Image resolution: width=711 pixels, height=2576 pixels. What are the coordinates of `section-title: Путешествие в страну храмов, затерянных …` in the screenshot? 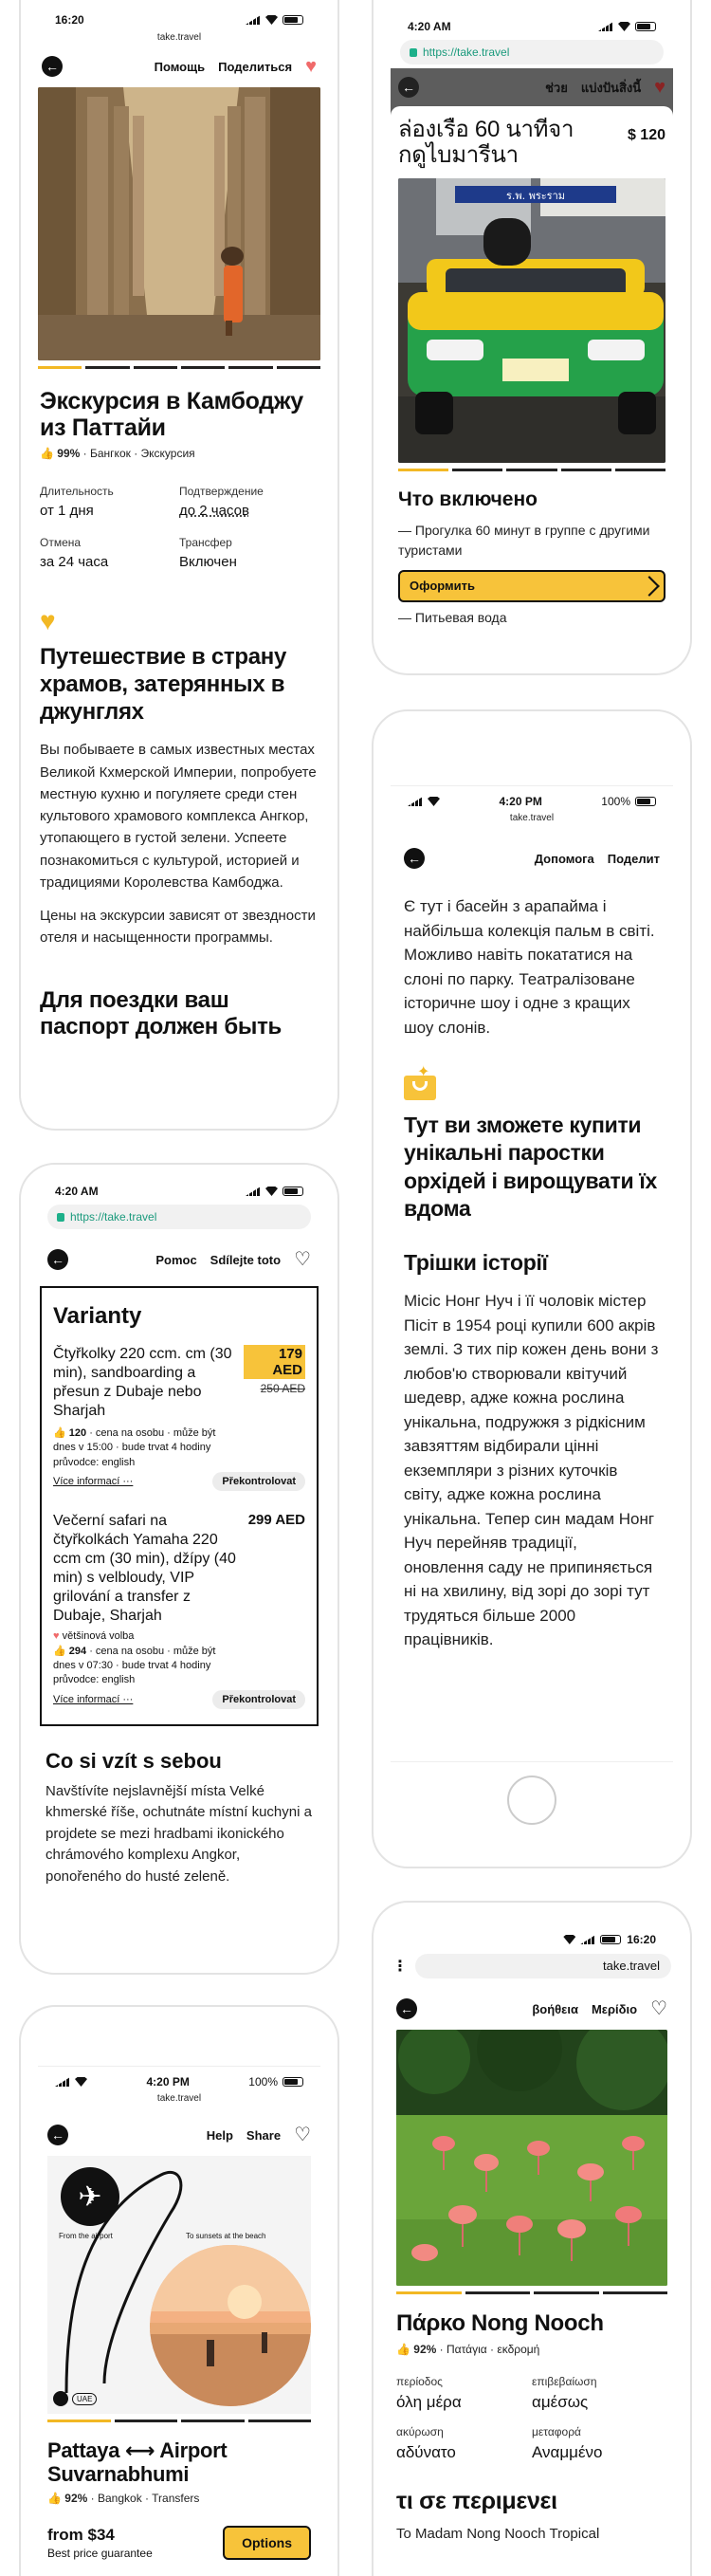 It's located at (163, 684).